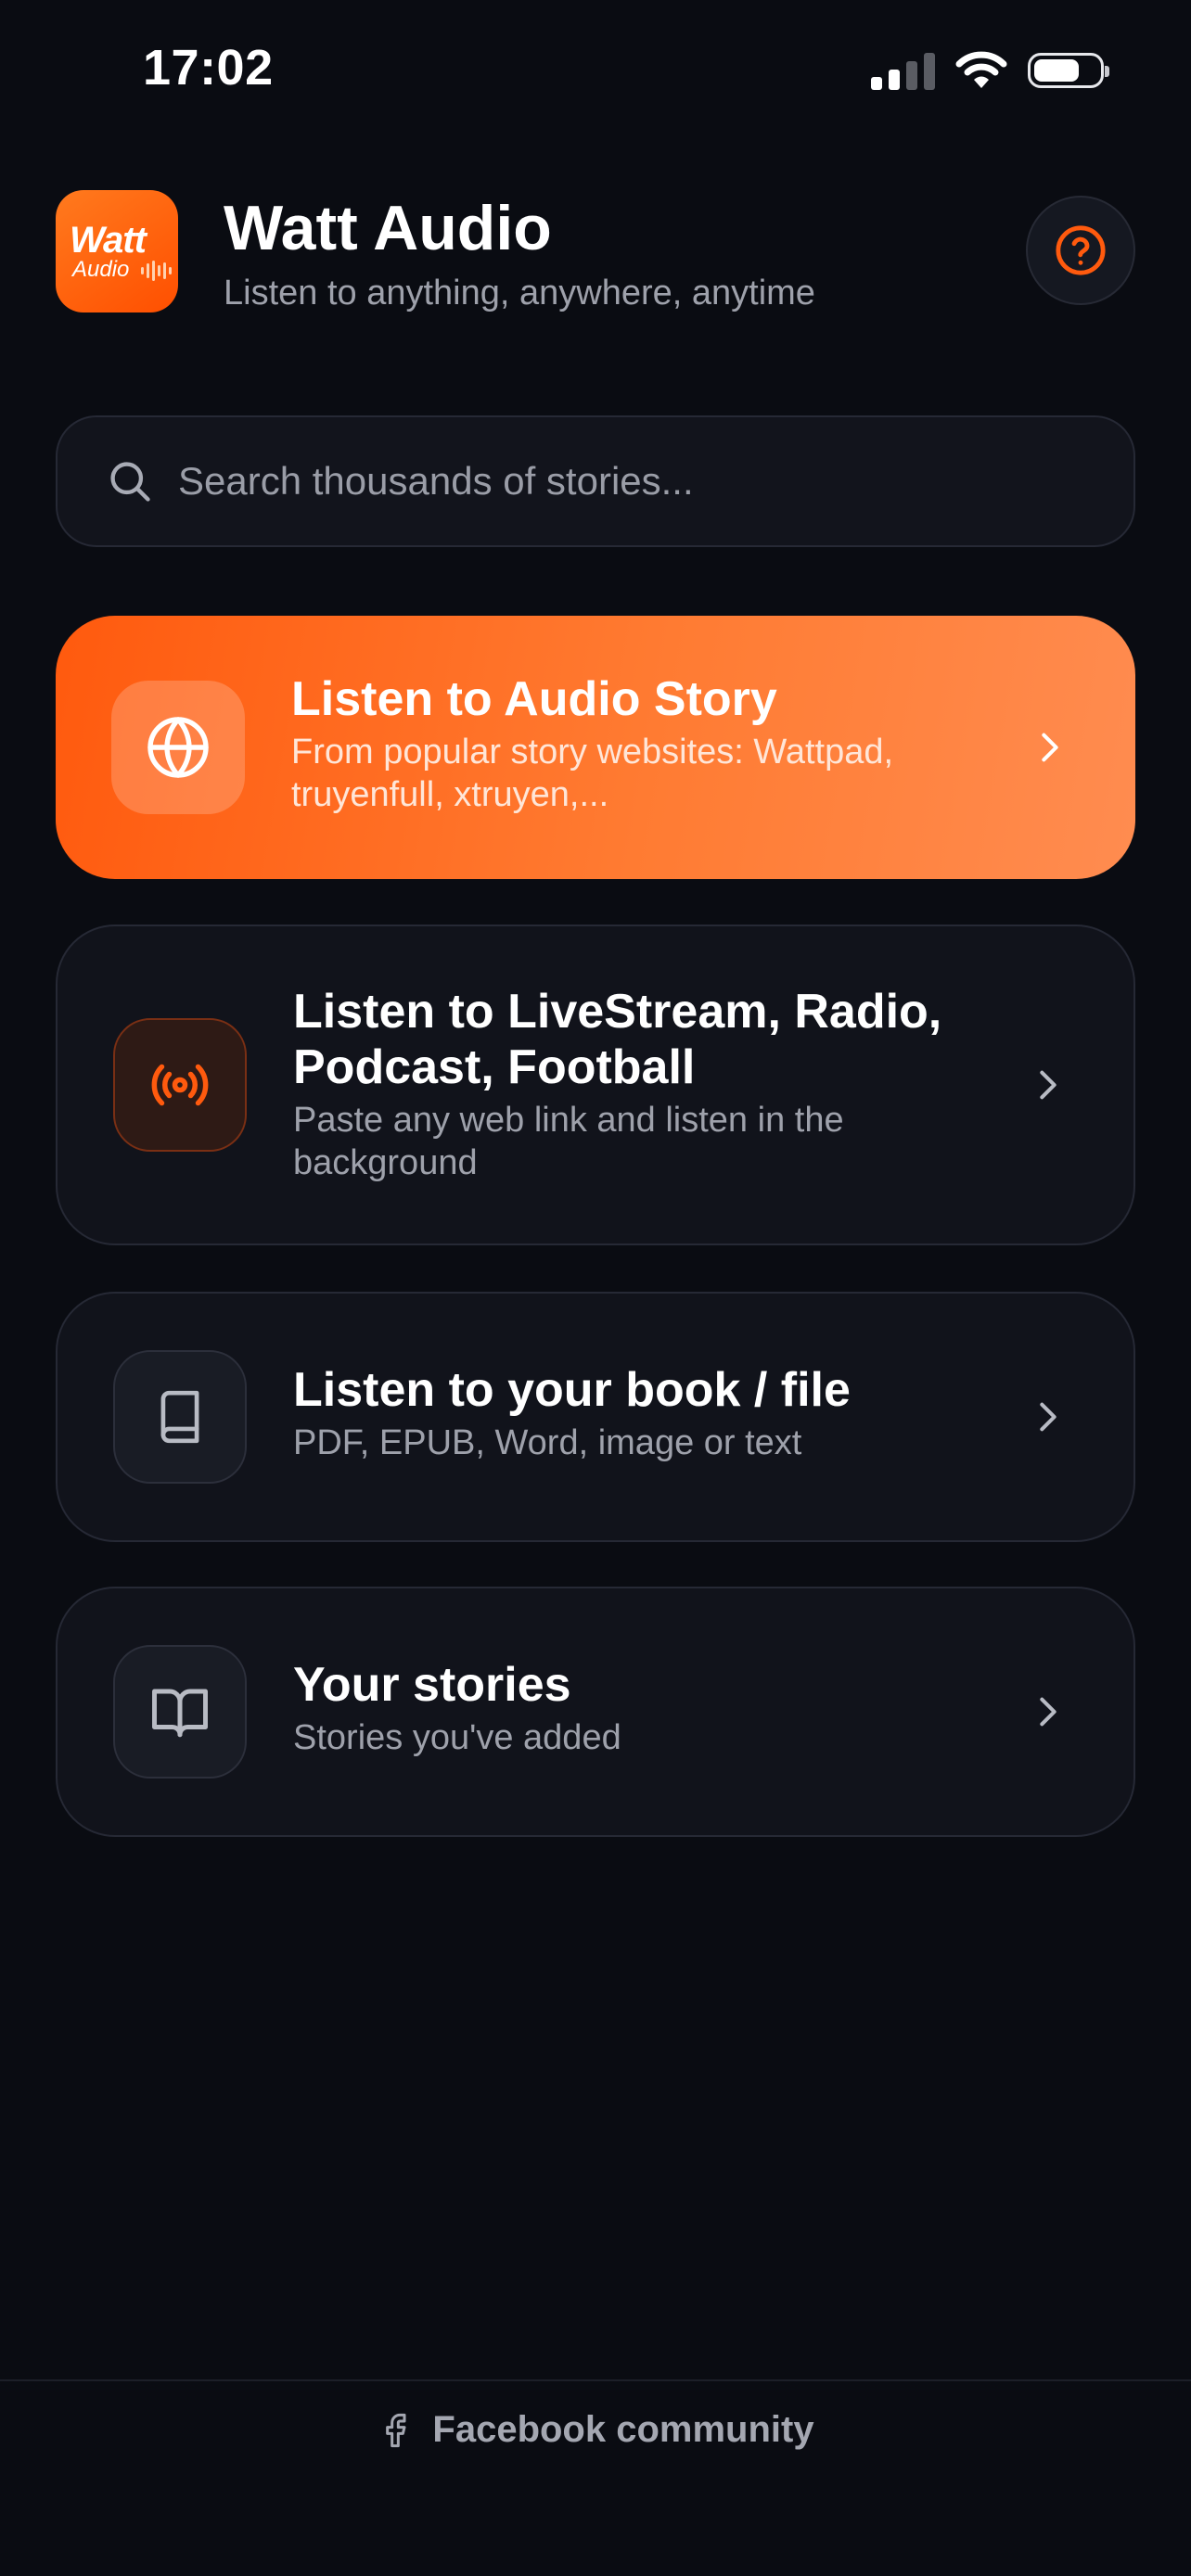 The image size is (1191, 2576). What do you see at coordinates (108, 241) in the screenshot?
I see `logo-text-top: Watt` at bounding box center [108, 241].